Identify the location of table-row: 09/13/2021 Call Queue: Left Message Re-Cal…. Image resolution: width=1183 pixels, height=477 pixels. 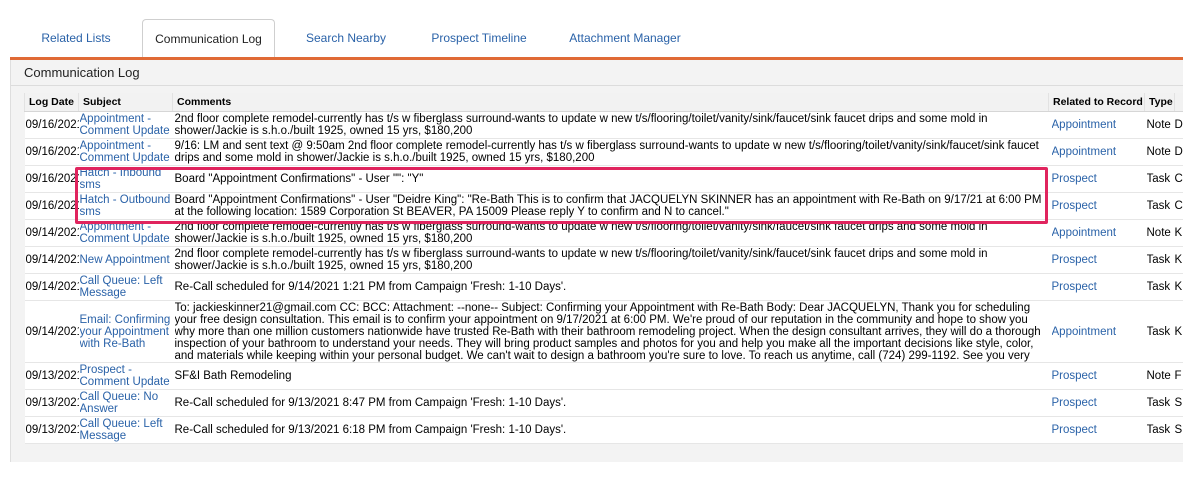
(603, 430).